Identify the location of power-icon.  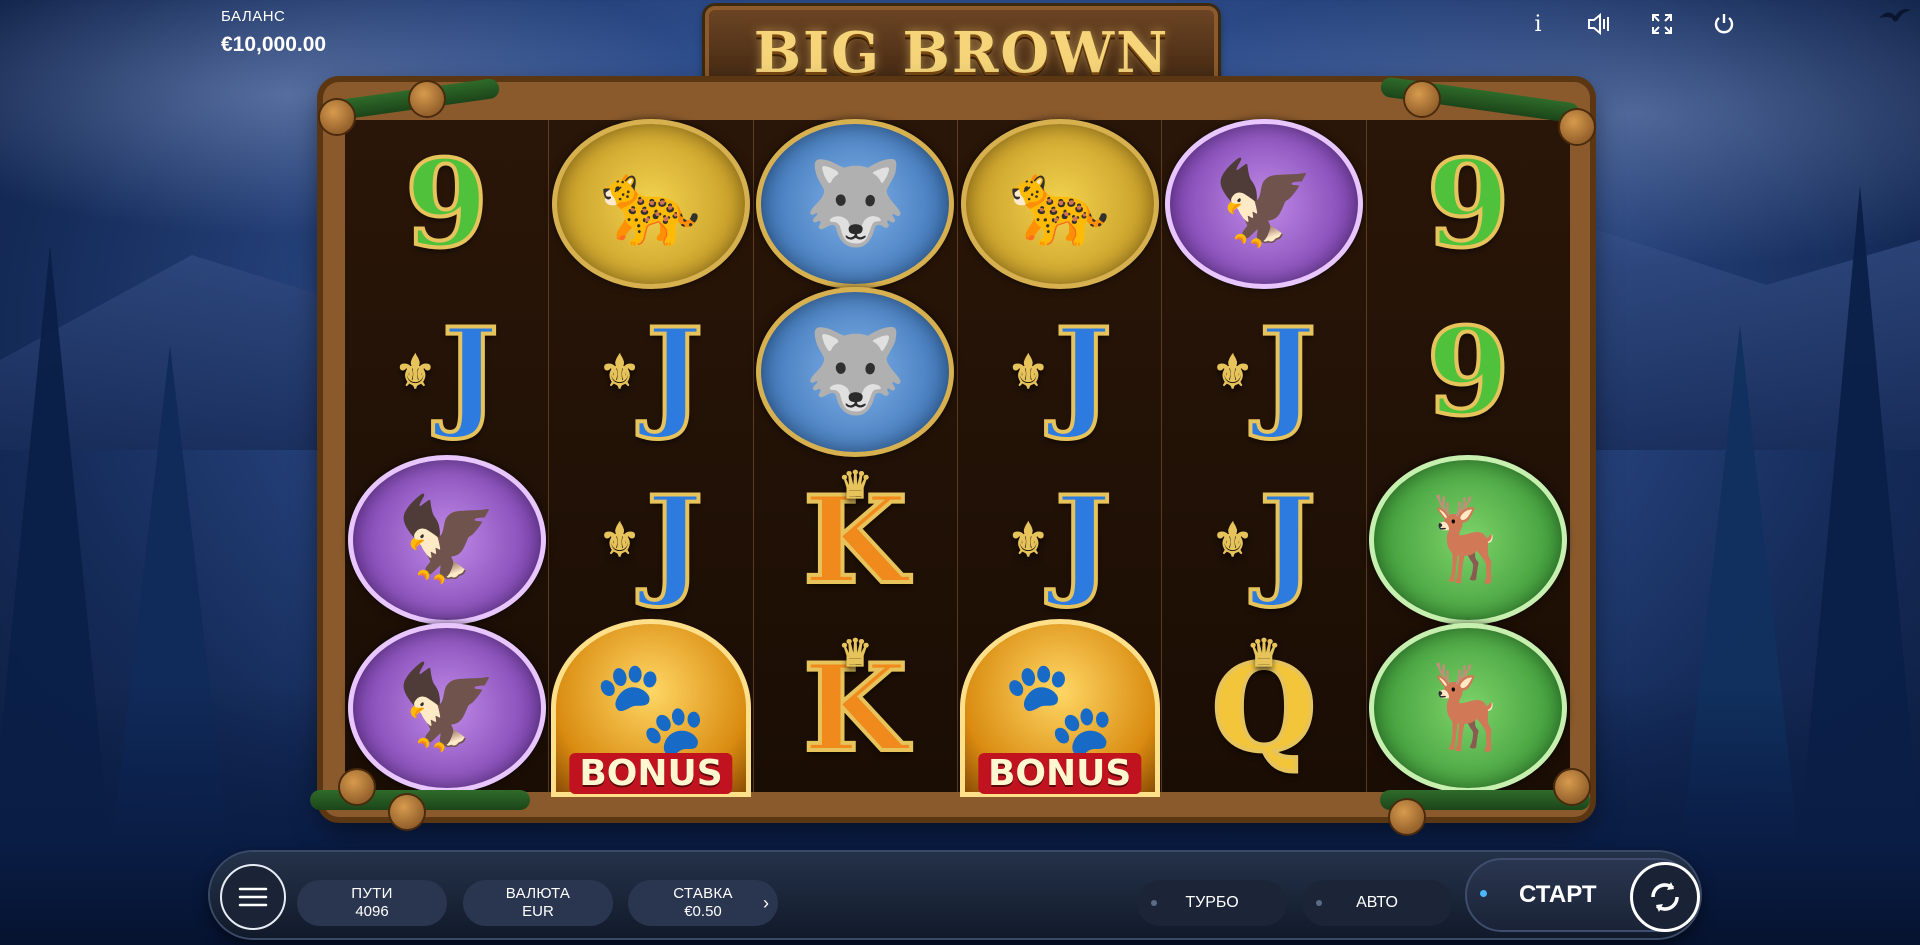
(1724, 24).